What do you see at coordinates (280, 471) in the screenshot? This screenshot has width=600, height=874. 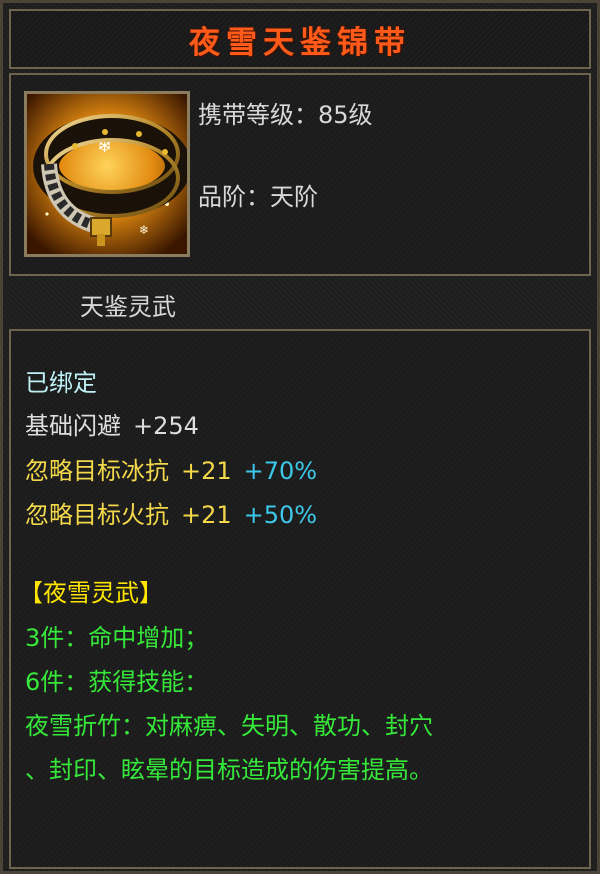 I see `stat-bonus-pct: +70%` at bounding box center [280, 471].